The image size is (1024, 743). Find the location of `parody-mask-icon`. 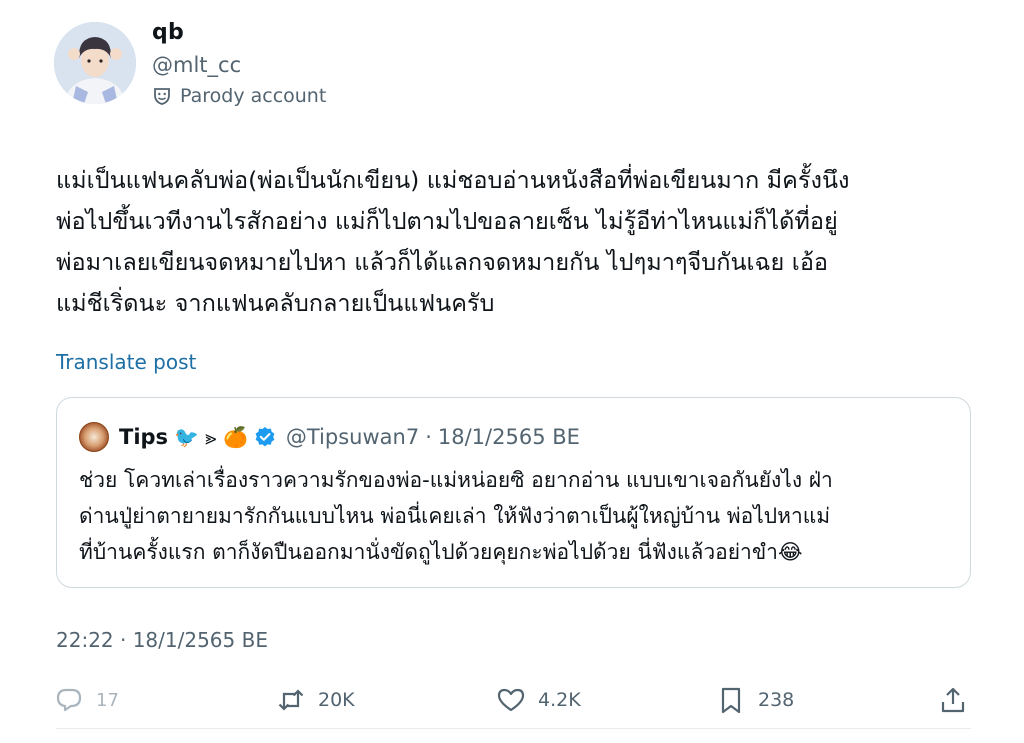

parody-mask-icon is located at coordinates (162, 96).